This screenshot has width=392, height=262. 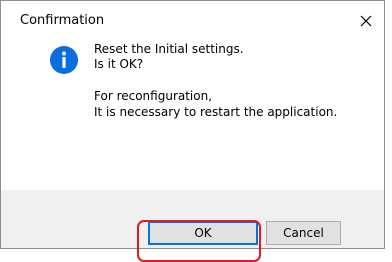 I want to click on cancel-button: Cancel, so click(x=303, y=233).